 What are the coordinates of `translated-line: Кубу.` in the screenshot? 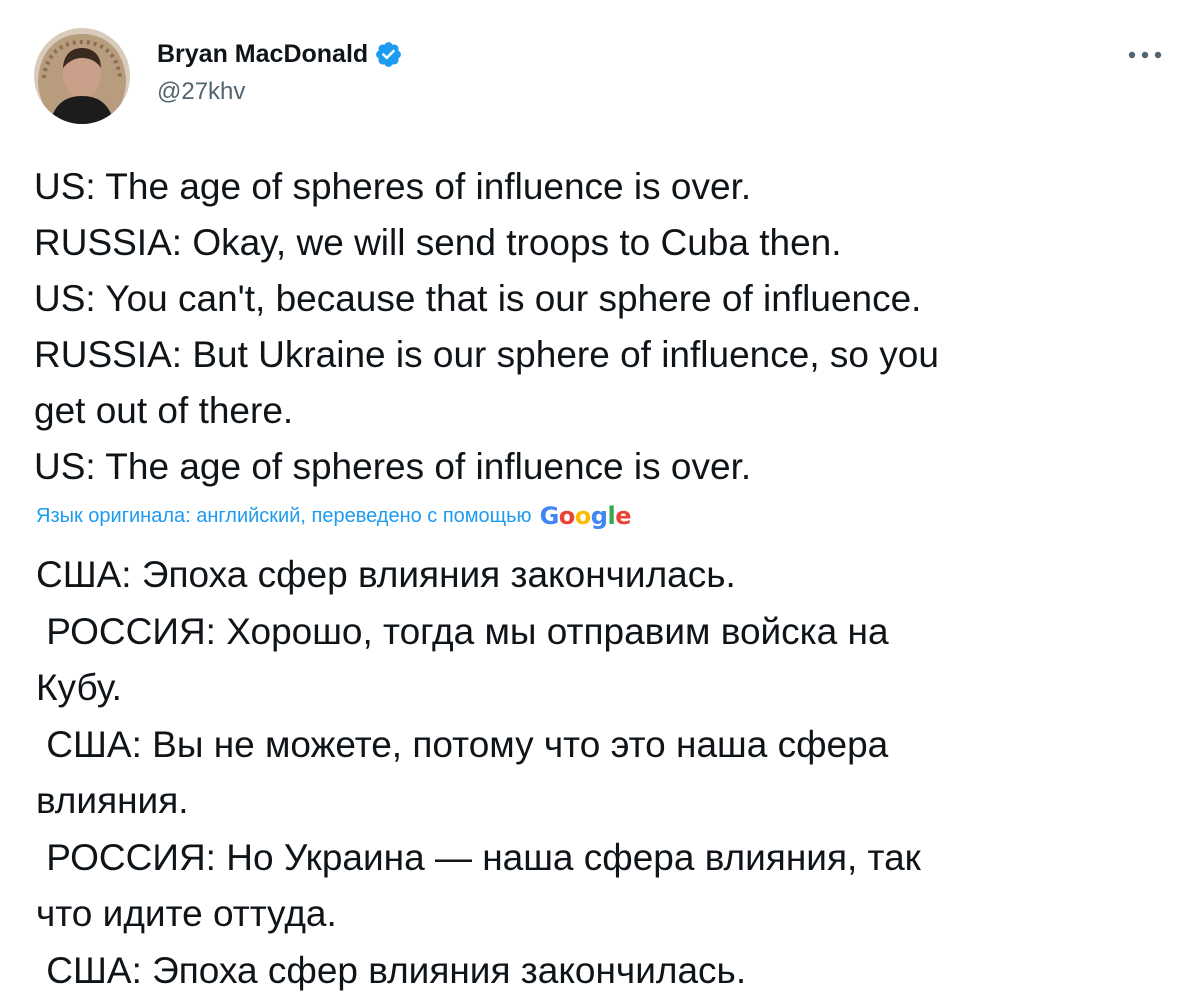 It's located at (79, 687).